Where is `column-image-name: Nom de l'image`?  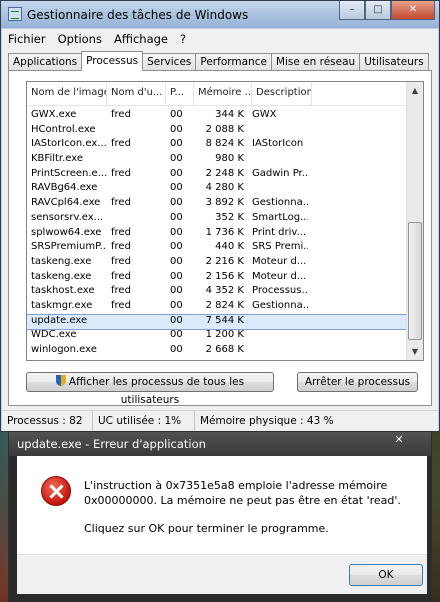 column-image-name: Nom de l'image is located at coordinates (67, 94).